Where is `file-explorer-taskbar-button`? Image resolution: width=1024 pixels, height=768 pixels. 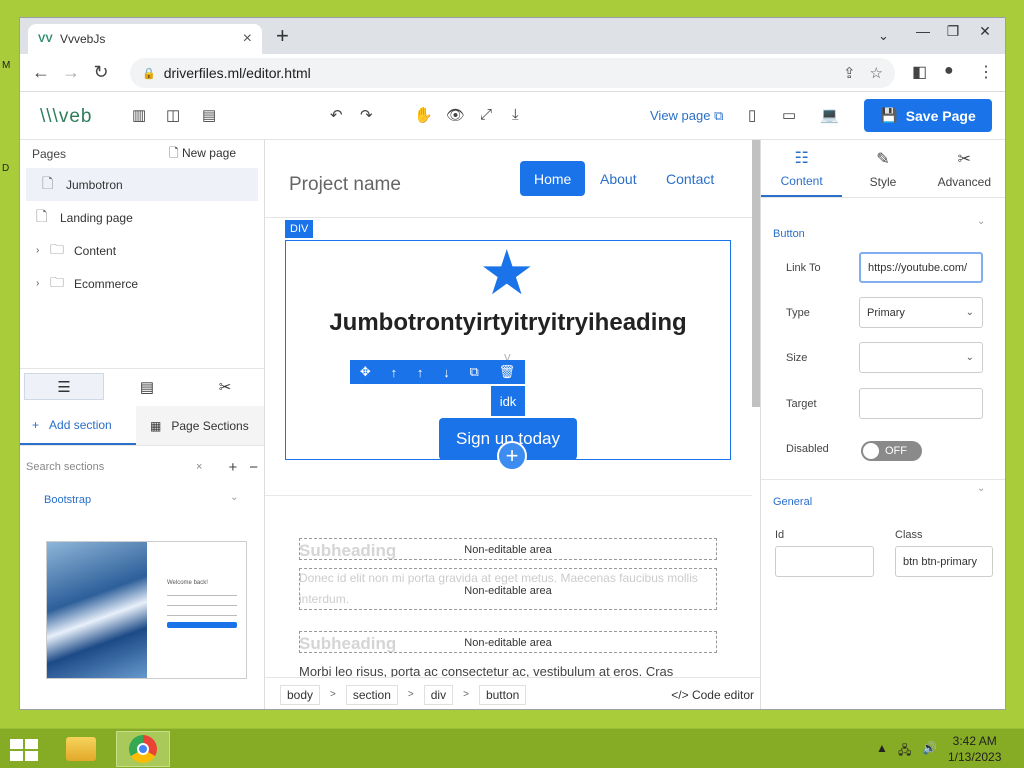
file-explorer-taskbar-button is located at coordinates (81, 749).